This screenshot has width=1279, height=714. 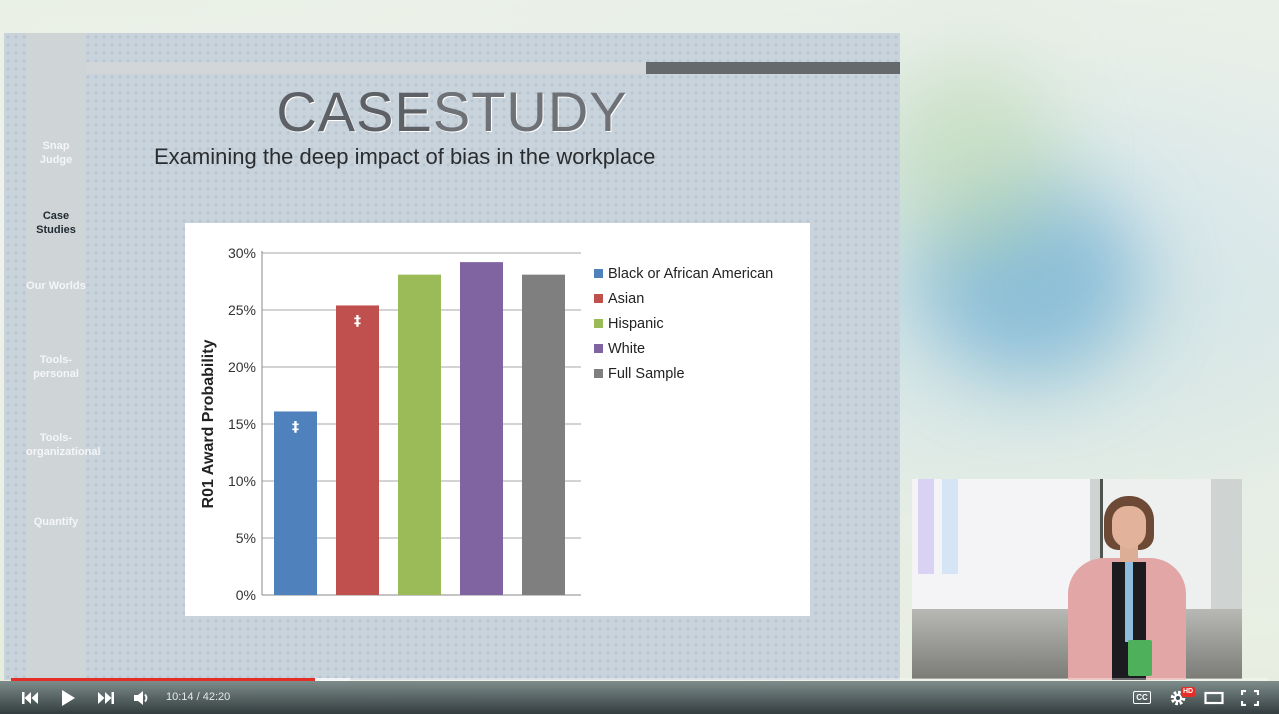 What do you see at coordinates (180, 697) in the screenshot?
I see `current-time: 10:14` at bounding box center [180, 697].